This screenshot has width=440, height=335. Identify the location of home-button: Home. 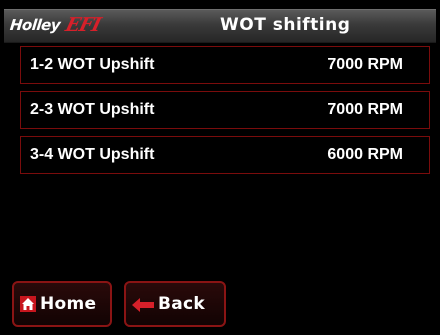
(62, 304).